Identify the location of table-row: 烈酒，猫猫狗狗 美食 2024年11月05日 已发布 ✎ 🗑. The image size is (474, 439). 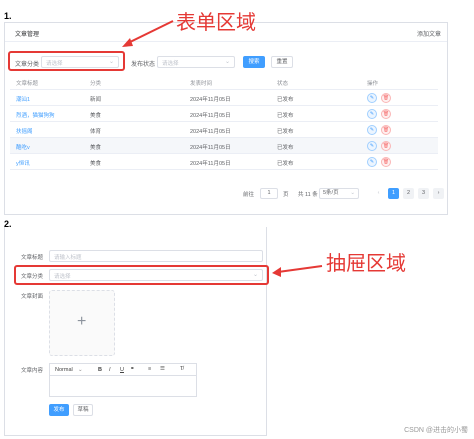
(224, 114).